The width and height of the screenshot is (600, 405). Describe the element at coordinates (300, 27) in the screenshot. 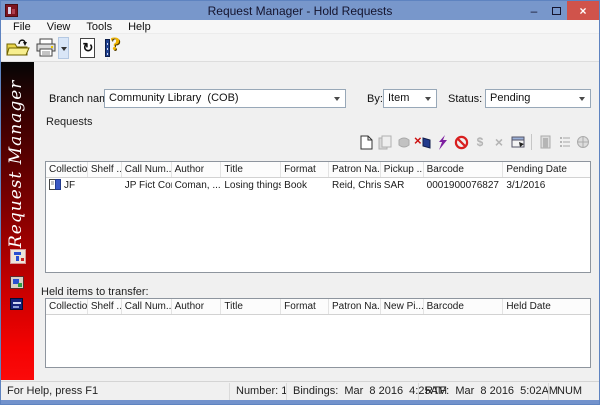

I see `menu-bar: File View Tools Help` at that location.